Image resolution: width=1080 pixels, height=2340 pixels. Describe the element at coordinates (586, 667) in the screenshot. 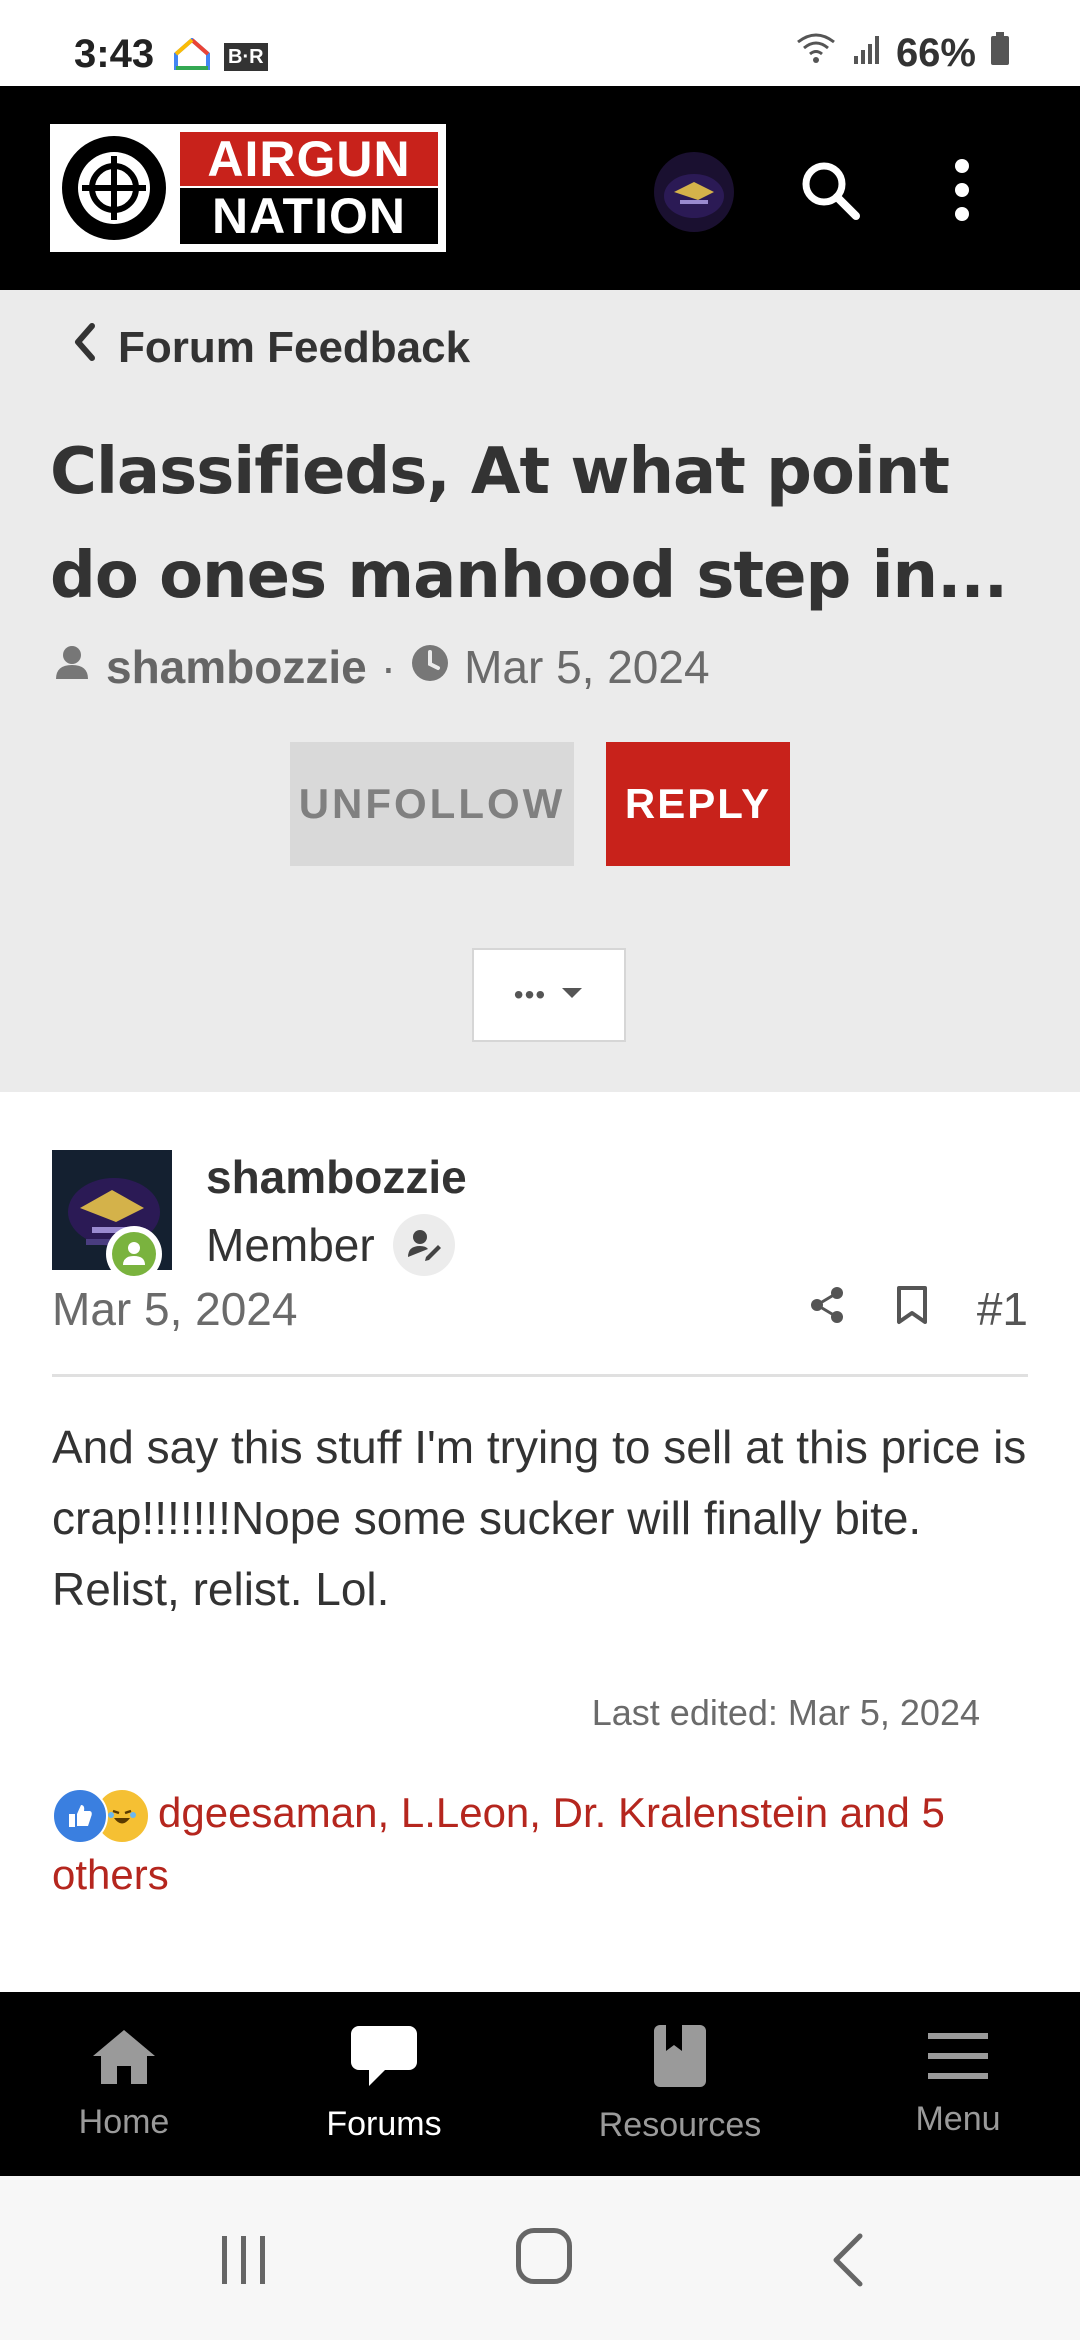

I see `thread-date: Mar 5, 2024` at that location.